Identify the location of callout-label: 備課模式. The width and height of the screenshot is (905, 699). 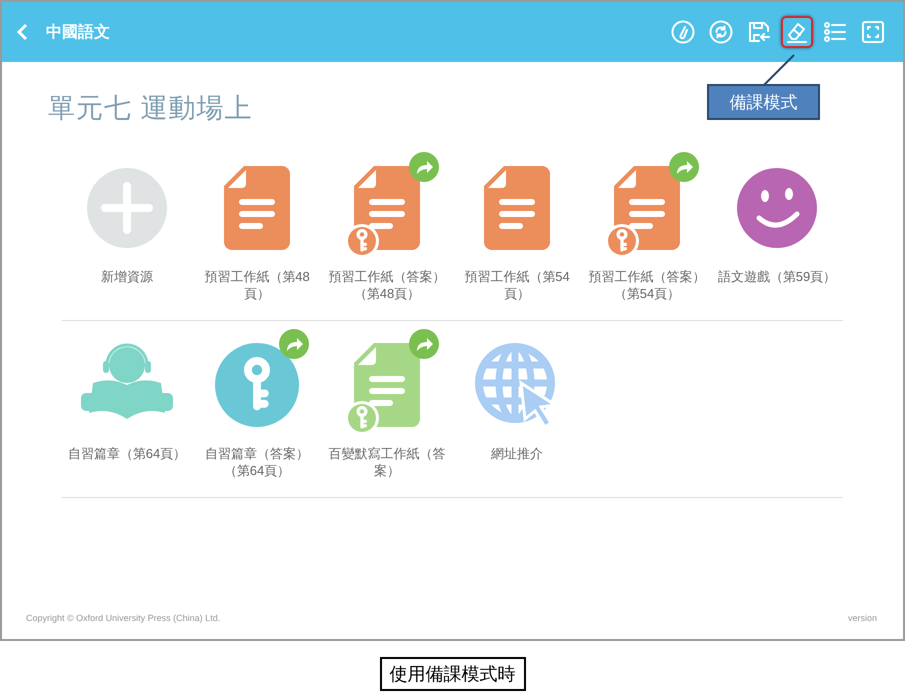
(763, 102).